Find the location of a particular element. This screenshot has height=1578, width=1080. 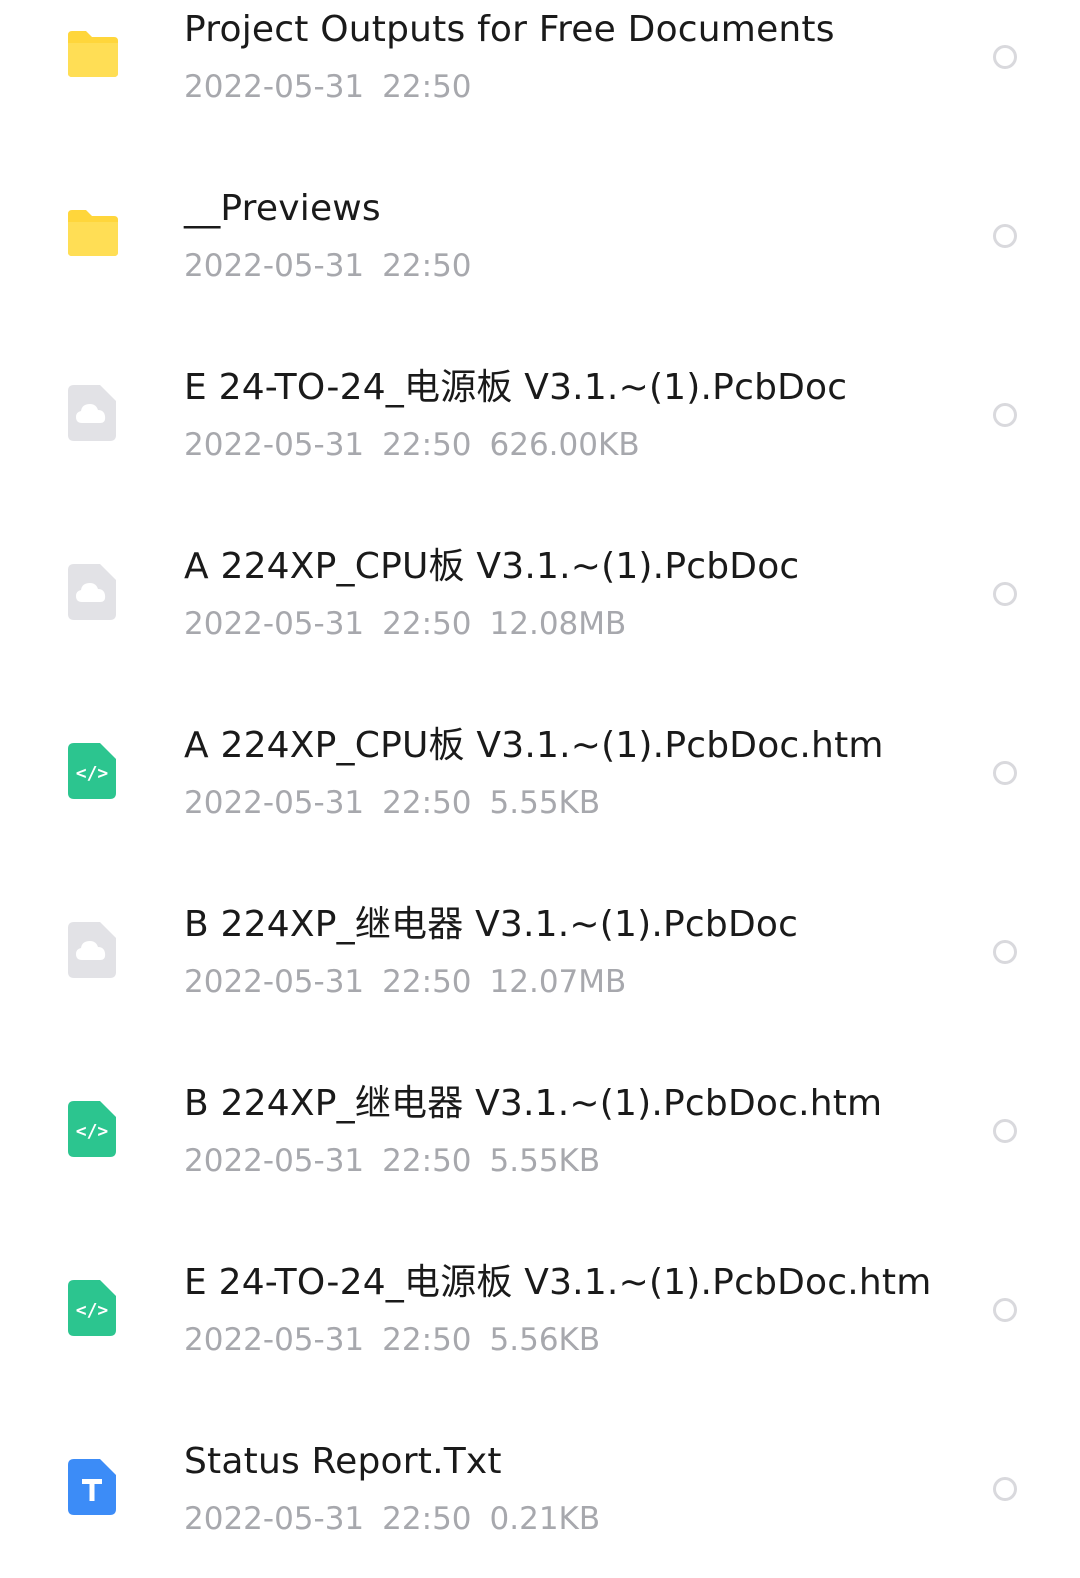

file-size: 12.07MB is located at coordinates (558, 982).